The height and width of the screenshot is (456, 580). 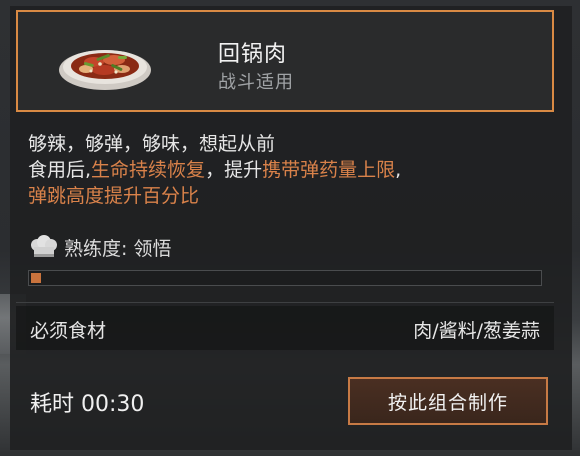 What do you see at coordinates (152, 144) in the screenshot?
I see `description-line-1: 够辣，够弹，够味，想起从前` at bounding box center [152, 144].